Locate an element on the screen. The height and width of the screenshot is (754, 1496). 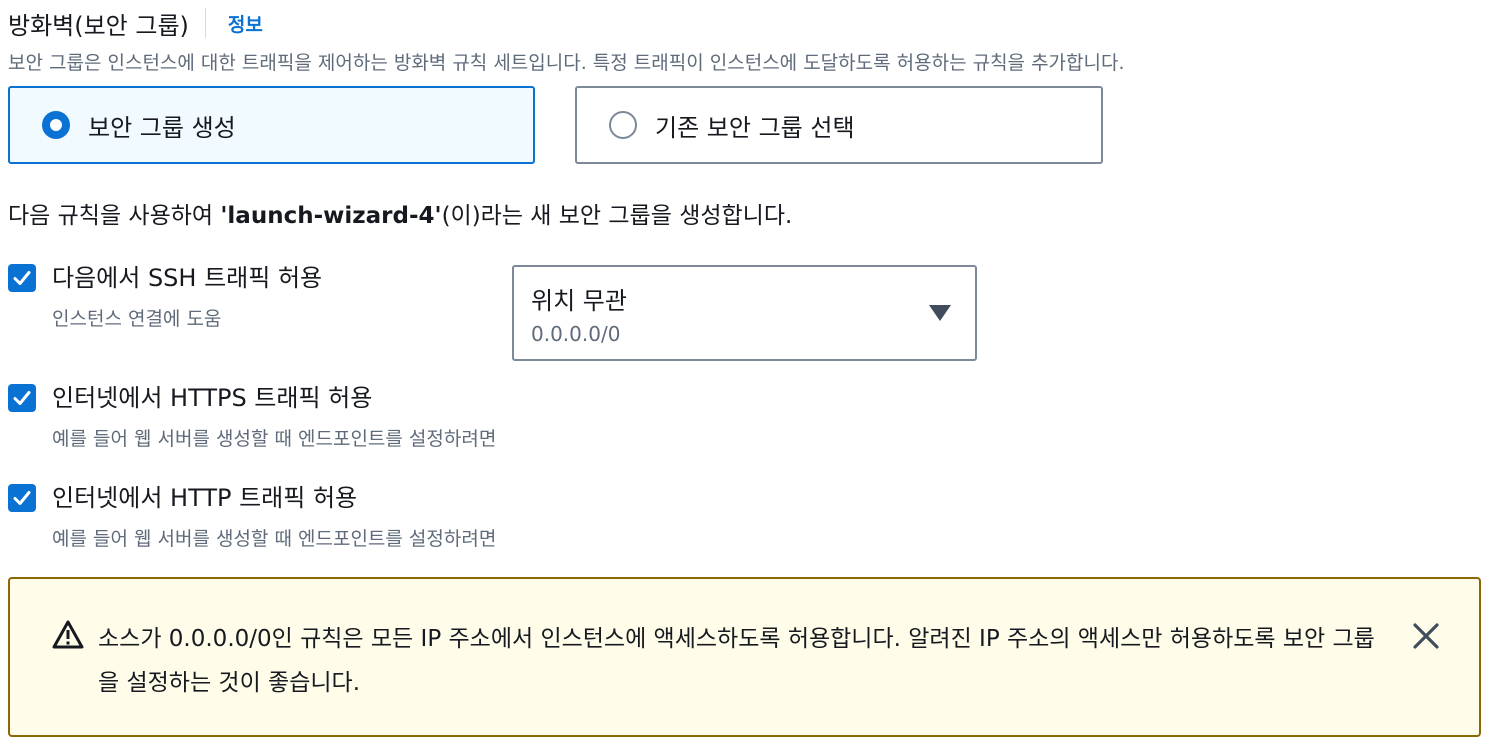
https-rule-description: 예를 들어 웹 서버를 생성할 때 엔드포인트를 설정하려면 is located at coordinates (274, 439).